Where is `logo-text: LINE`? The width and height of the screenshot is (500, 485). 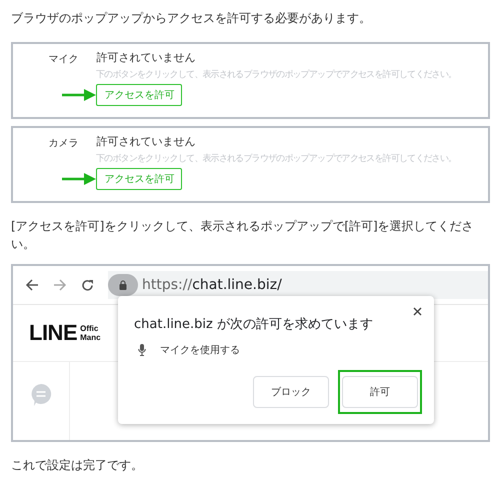
logo-text: LINE is located at coordinates (53, 333).